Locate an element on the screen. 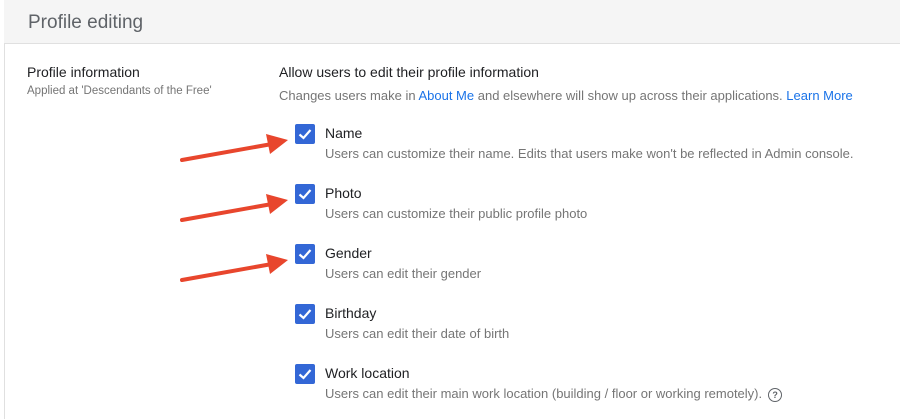 The width and height of the screenshot is (900, 419). photo-checkbox is located at coordinates (305, 194).